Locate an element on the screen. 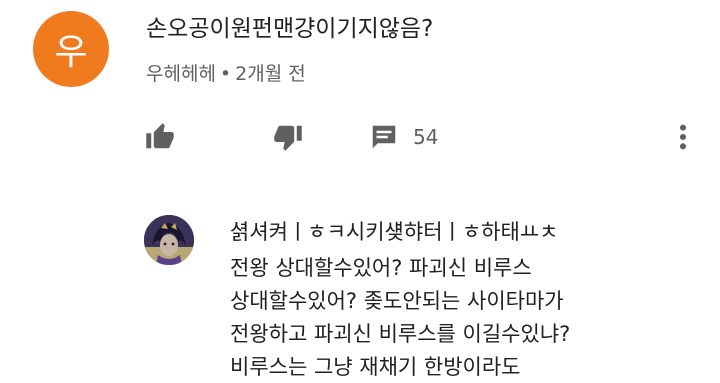 Image resolution: width=720 pixels, height=383 pixels. avatar: 우 is located at coordinates (71, 49).